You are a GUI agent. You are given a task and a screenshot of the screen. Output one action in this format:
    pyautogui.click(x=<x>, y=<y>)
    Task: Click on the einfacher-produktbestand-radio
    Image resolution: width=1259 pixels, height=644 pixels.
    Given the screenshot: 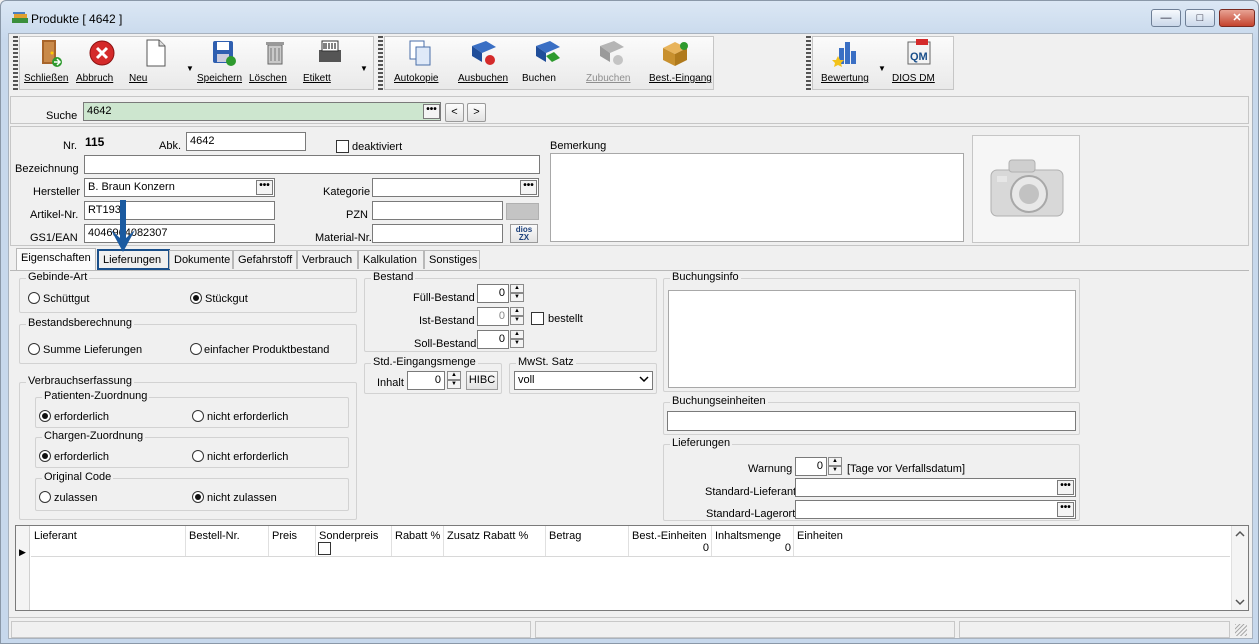 What is the action you would take?
    pyautogui.click(x=196, y=349)
    